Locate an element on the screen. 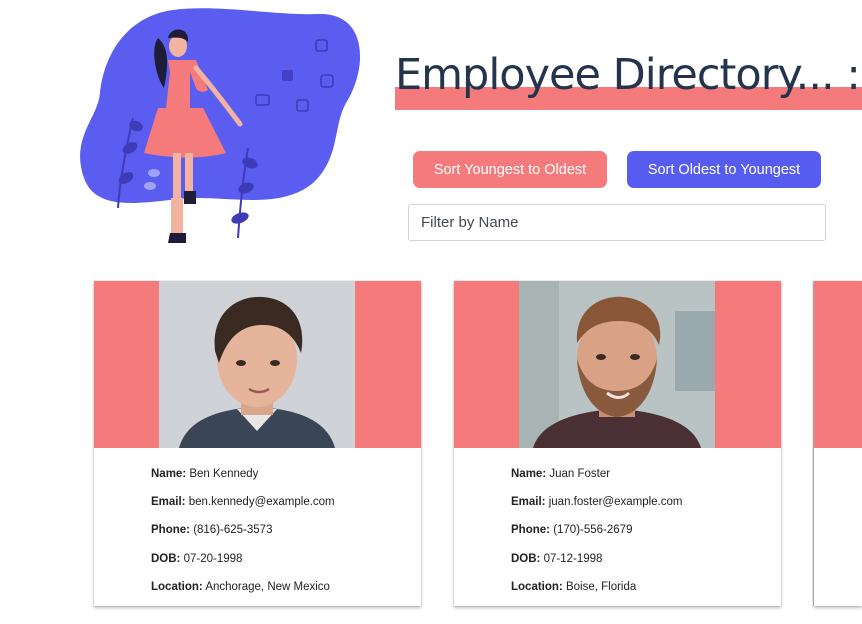 Image resolution: width=862 pixels, height=624 pixels. employee-name: Juan Foster is located at coordinates (580, 474).